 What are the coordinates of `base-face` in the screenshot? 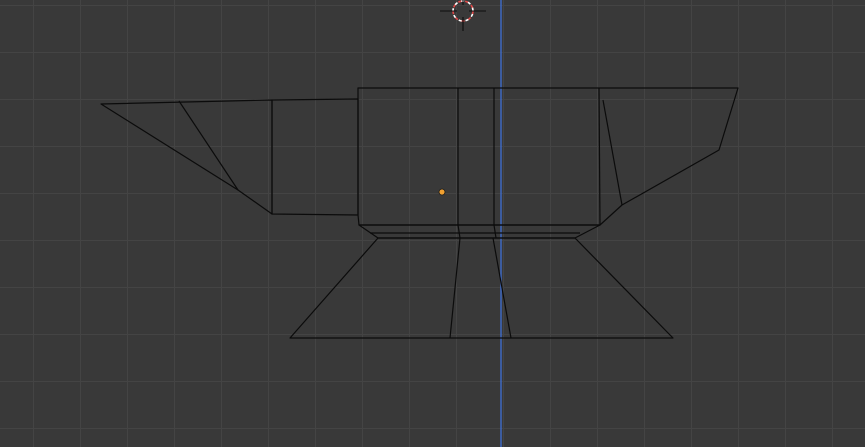 It's located at (481, 288).